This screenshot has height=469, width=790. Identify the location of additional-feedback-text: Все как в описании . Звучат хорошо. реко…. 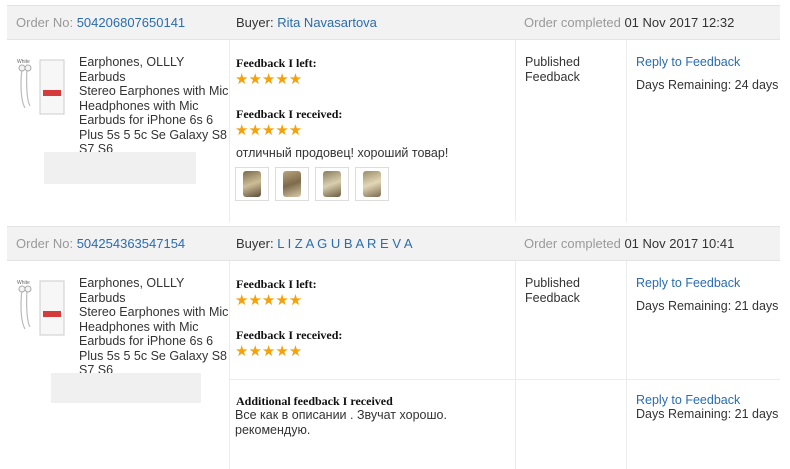
(341, 423).